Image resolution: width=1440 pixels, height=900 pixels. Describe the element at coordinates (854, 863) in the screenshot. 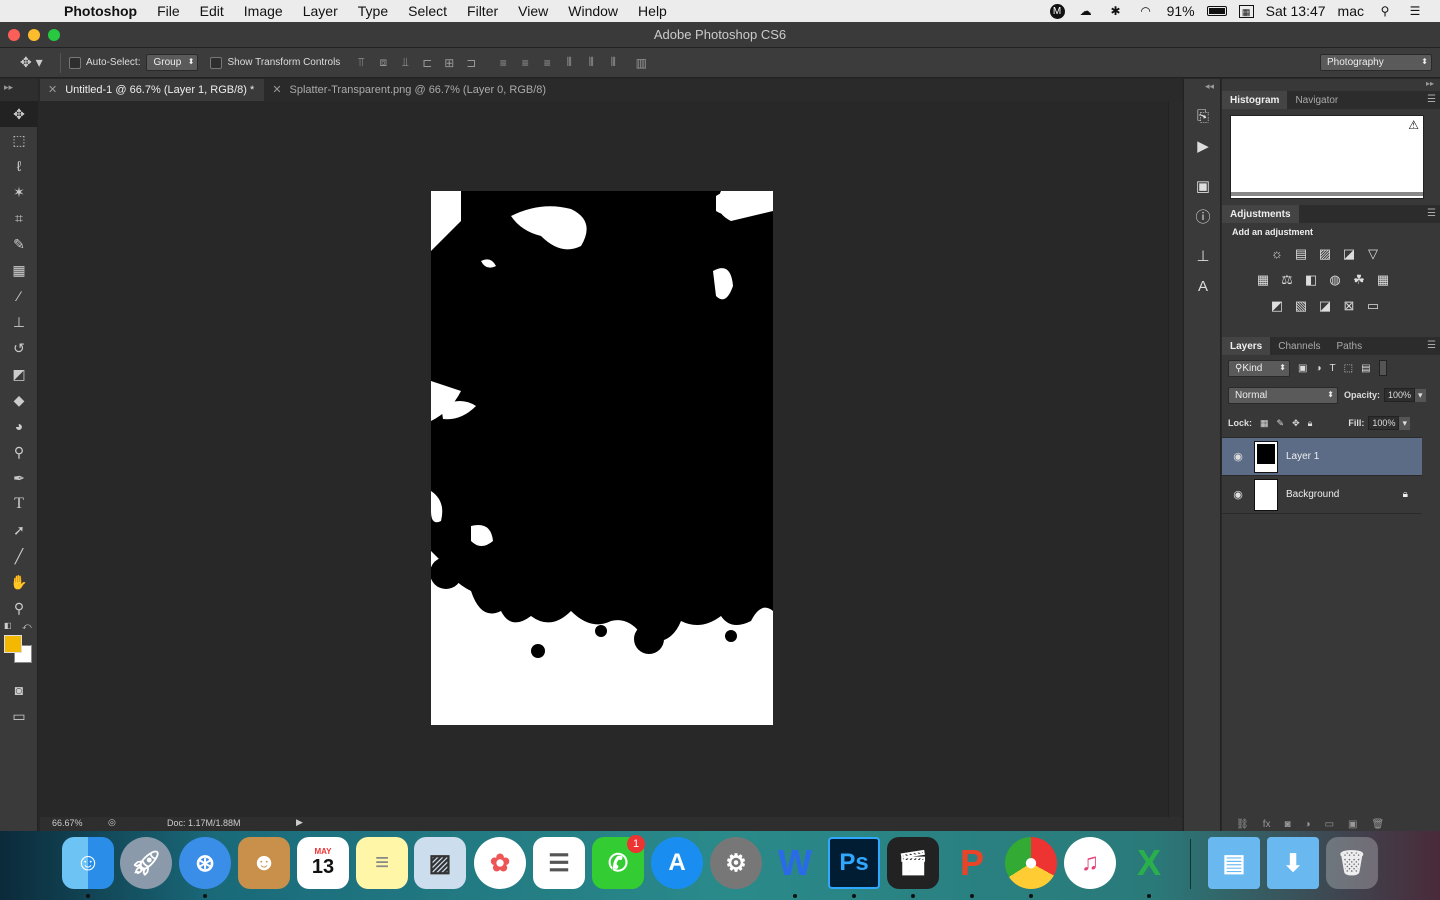

I see `photoshop-app-icon: Ps` at that location.